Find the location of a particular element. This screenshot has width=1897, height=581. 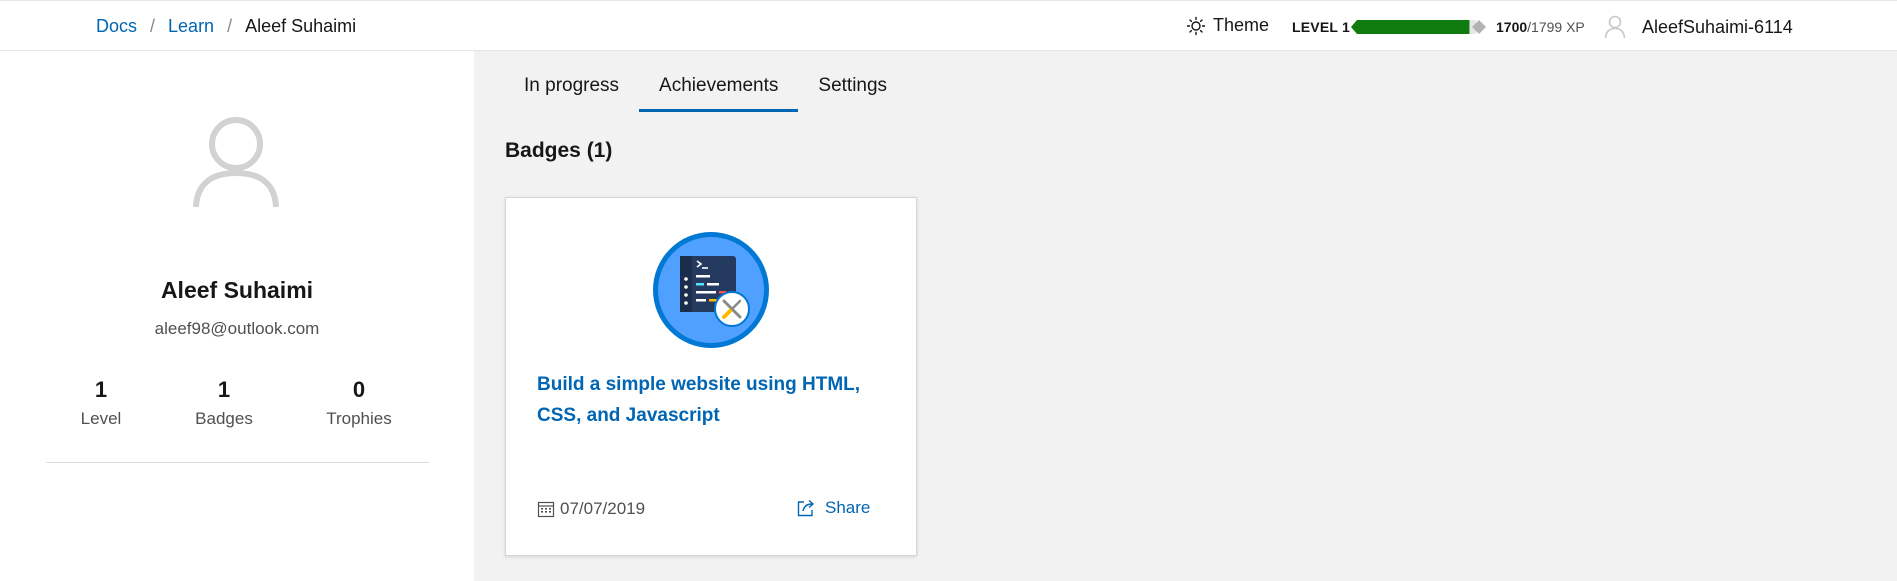

username: AleefSuhaimi-6114 is located at coordinates (1717, 26).